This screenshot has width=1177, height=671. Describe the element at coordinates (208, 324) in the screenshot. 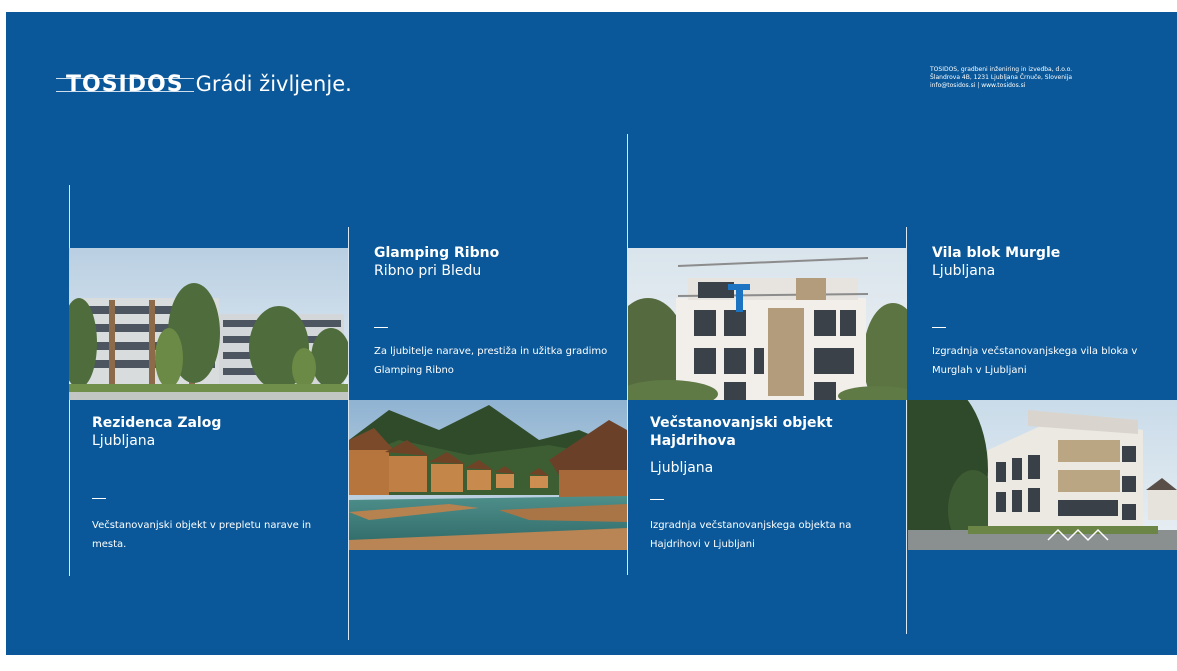

I see `residential-complex-photo` at that location.